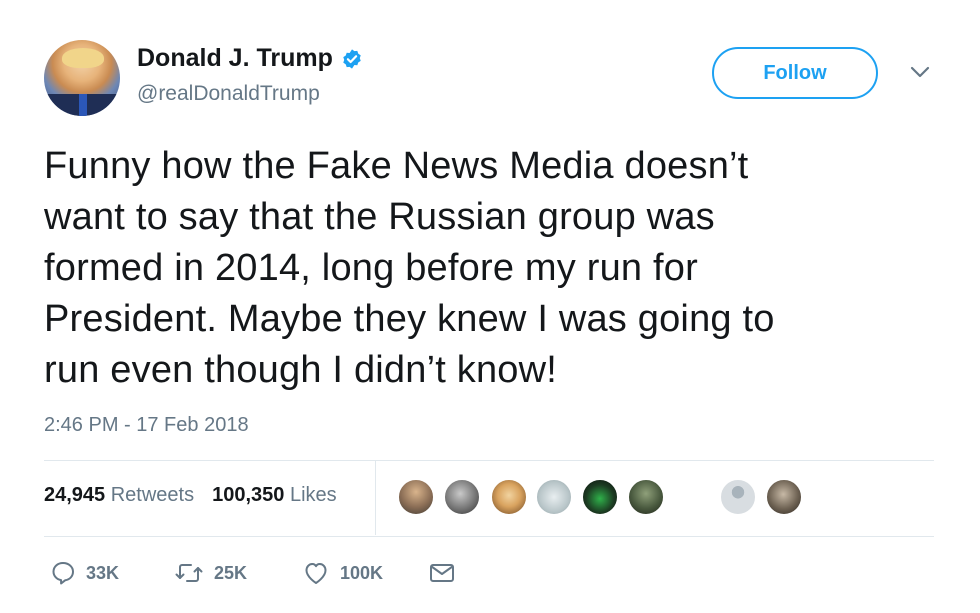  What do you see at coordinates (83, 58) in the screenshot?
I see `avatar-hair` at bounding box center [83, 58].